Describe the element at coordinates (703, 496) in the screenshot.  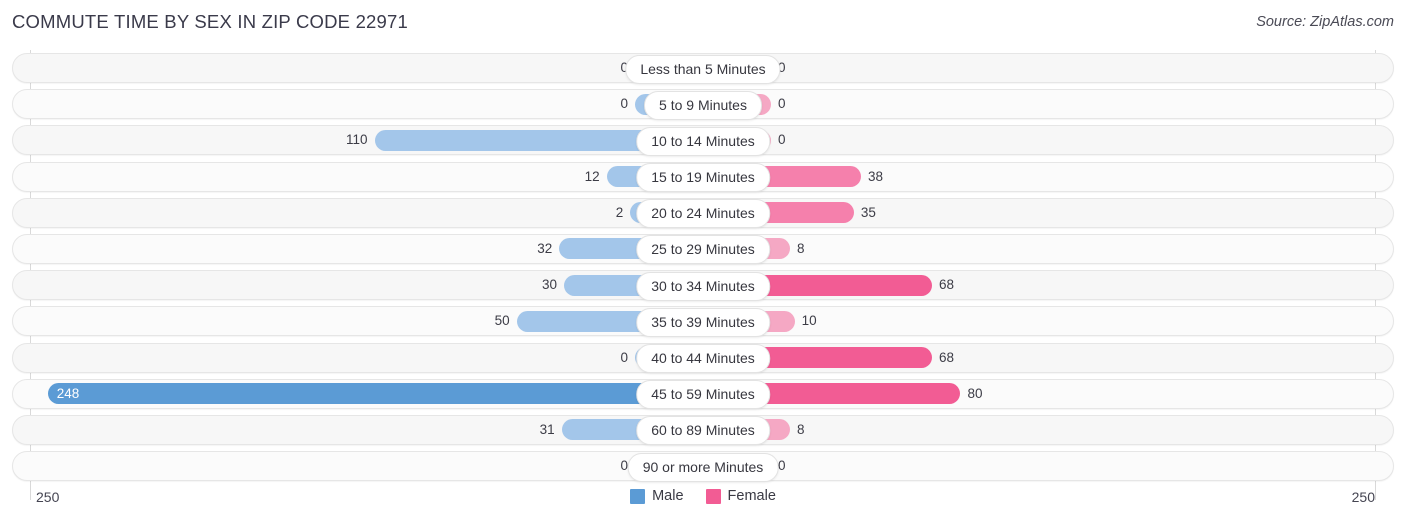
I see `chart-legend: Male Female` at that location.